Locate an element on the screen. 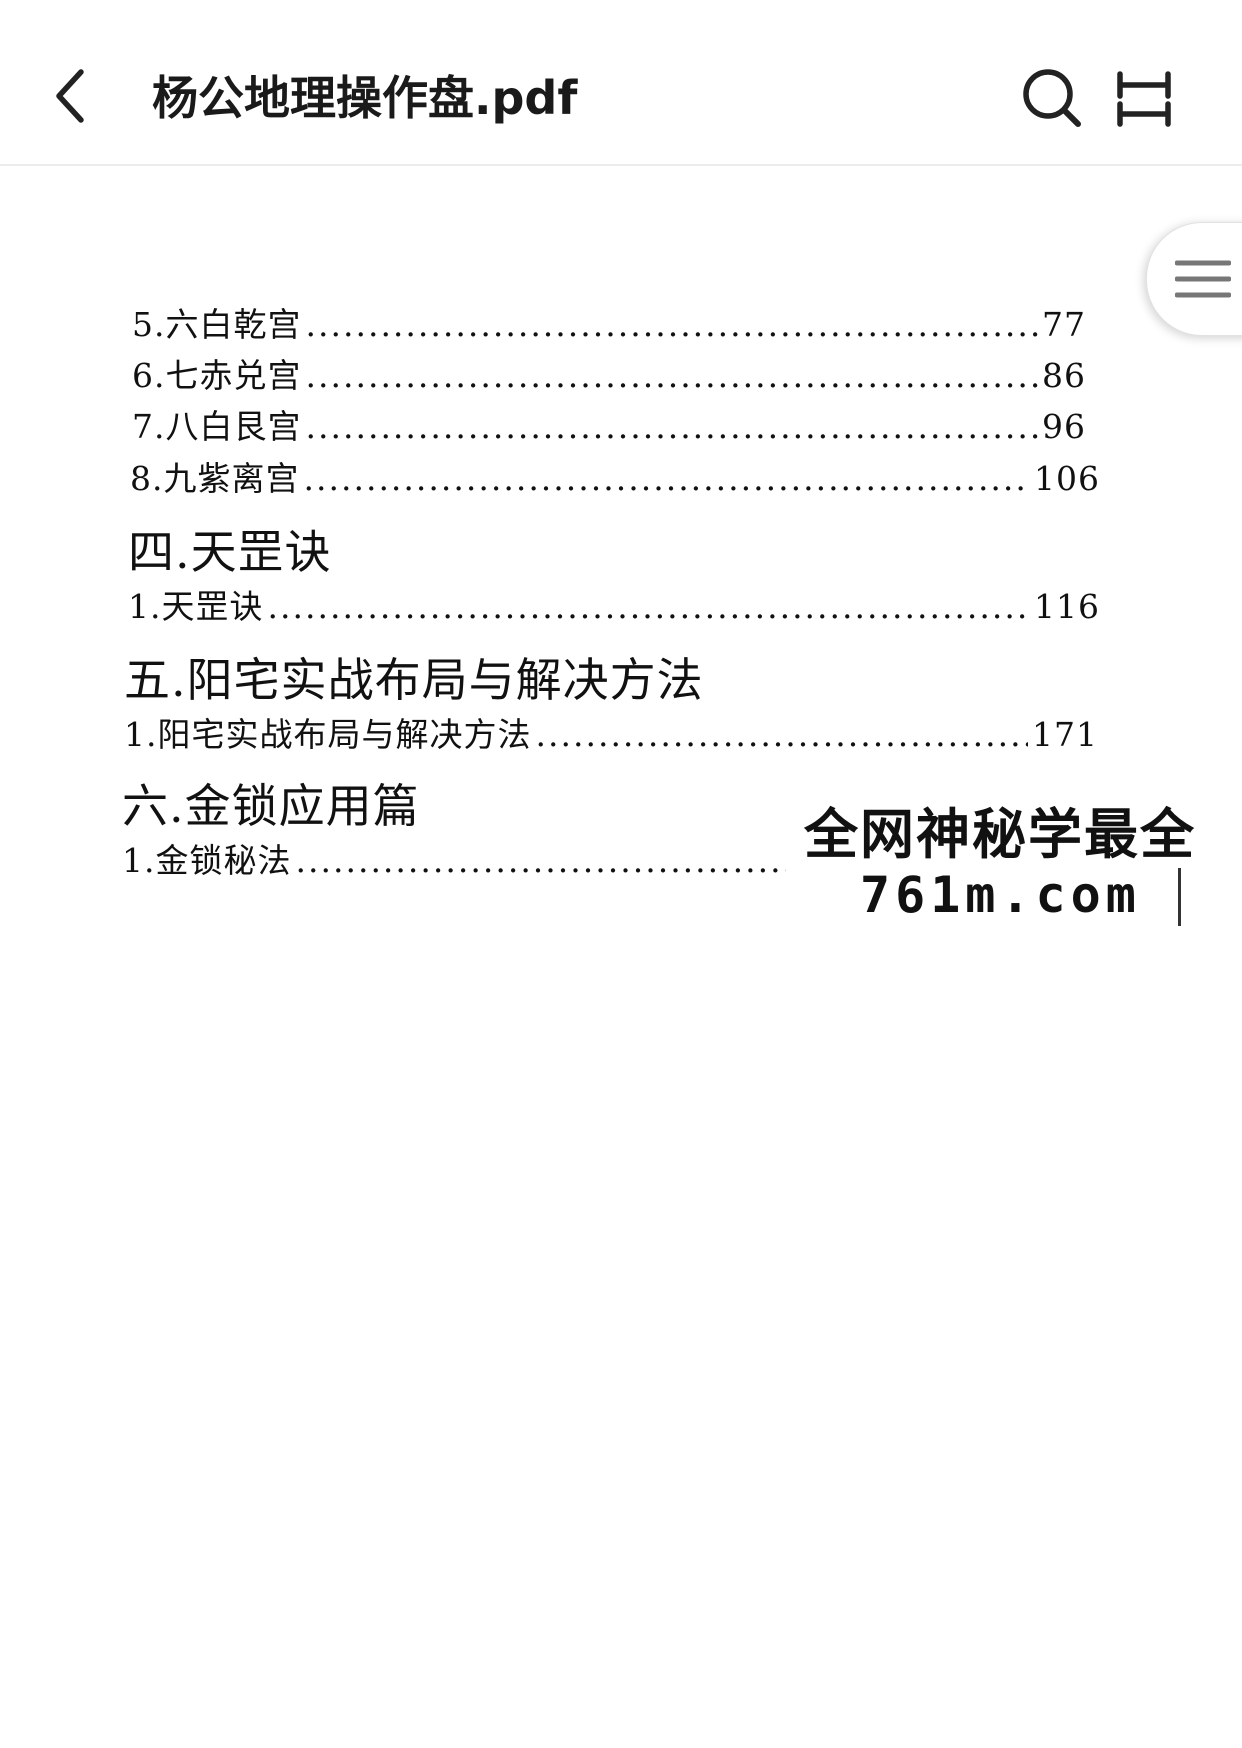  back-button is located at coordinates (70, 96).